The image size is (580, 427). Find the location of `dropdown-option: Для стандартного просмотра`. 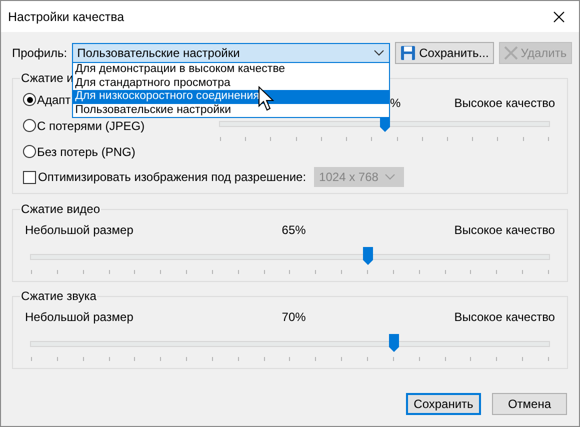

dropdown-option: Для стандартного просмотра is located at coordinates (231, 83).